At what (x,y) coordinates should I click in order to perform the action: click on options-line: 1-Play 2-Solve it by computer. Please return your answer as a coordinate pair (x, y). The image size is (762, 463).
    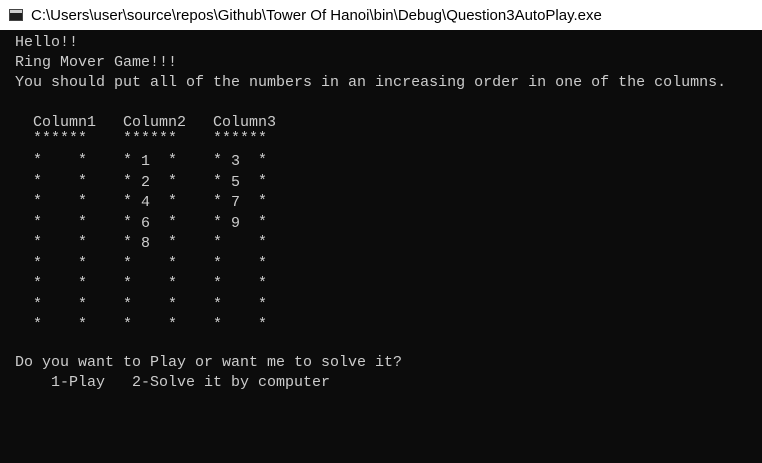
    Looking at the image, I should click on (191, 382).